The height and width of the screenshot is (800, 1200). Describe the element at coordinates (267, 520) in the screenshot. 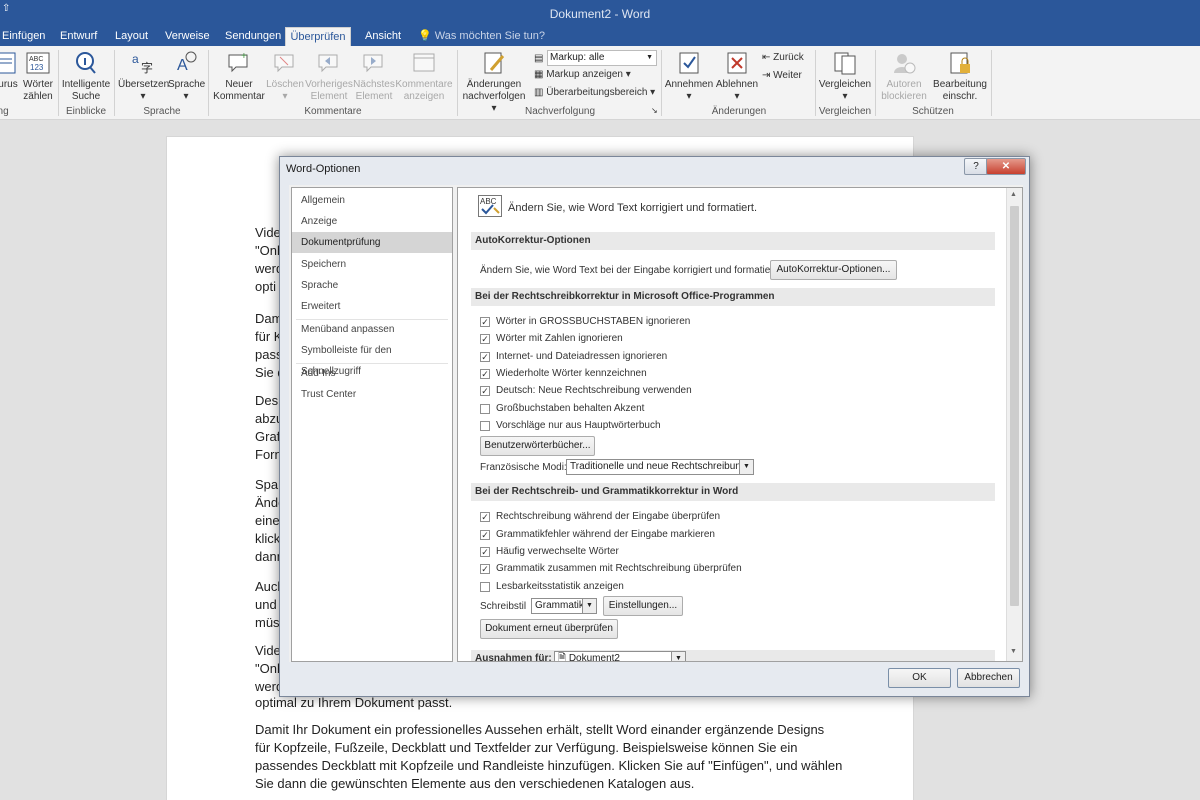

I see `doc-line-fragment: eine` at that location.